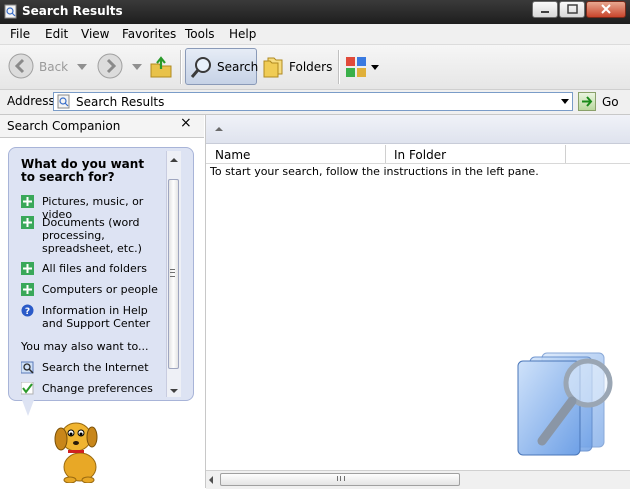 Image resolution: width=630 pixels, height=489 pixels. I want to click on maximize-icon, so click(572, 9).